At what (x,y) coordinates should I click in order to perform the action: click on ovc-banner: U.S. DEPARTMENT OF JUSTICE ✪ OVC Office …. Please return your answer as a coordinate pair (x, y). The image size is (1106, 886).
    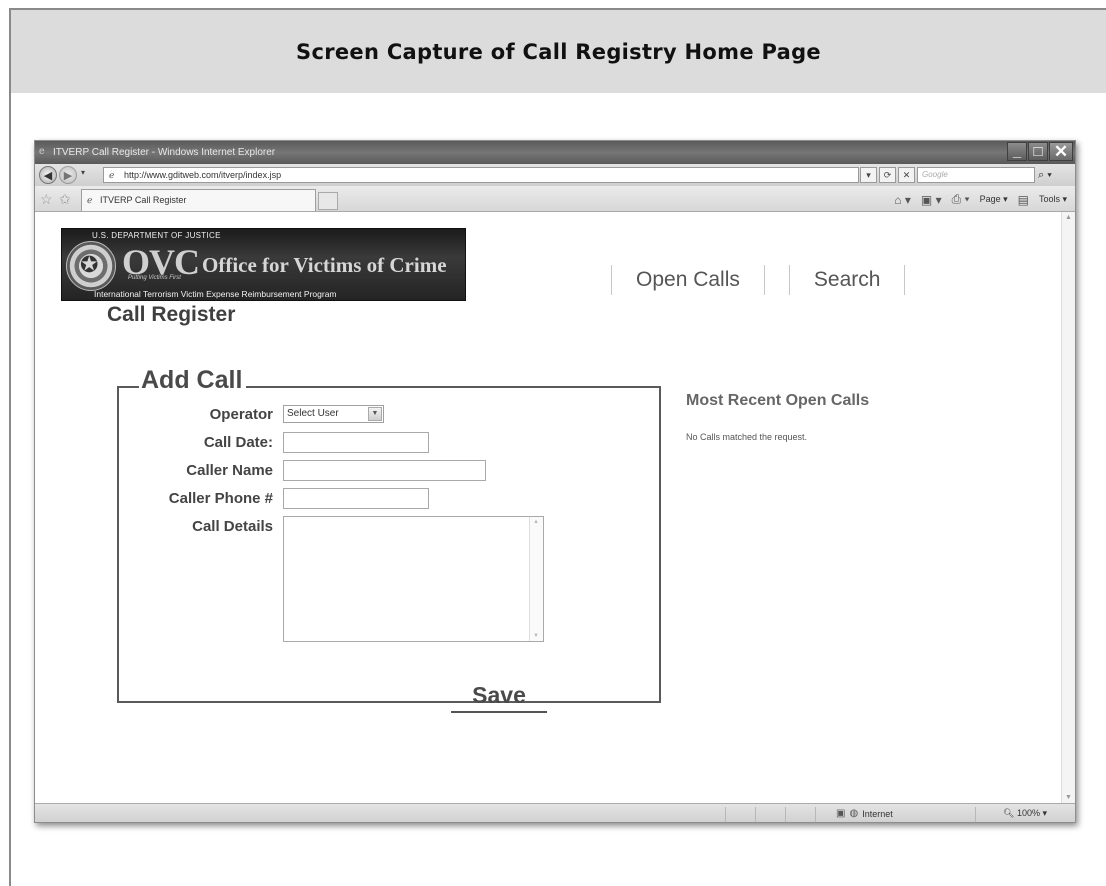
    Looking at the image, I should click on (263, 264).